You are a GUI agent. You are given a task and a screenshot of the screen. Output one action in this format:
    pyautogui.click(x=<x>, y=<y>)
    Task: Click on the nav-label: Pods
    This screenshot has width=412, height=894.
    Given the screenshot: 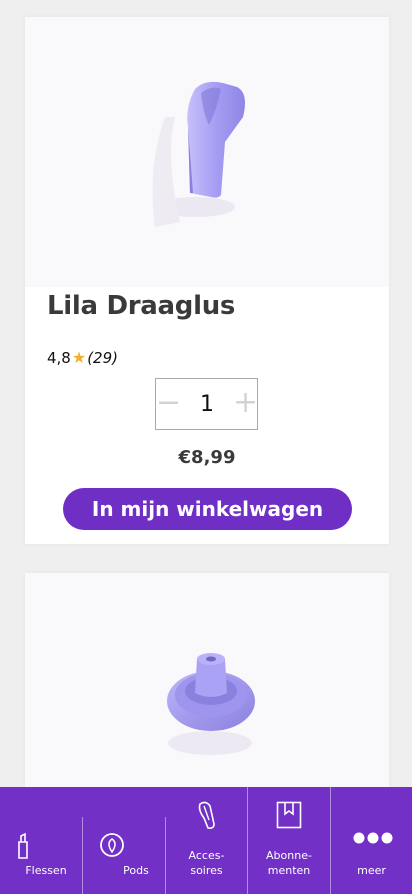 What is the action you would take?
    pyautogui.click(x=136, y=870)
    